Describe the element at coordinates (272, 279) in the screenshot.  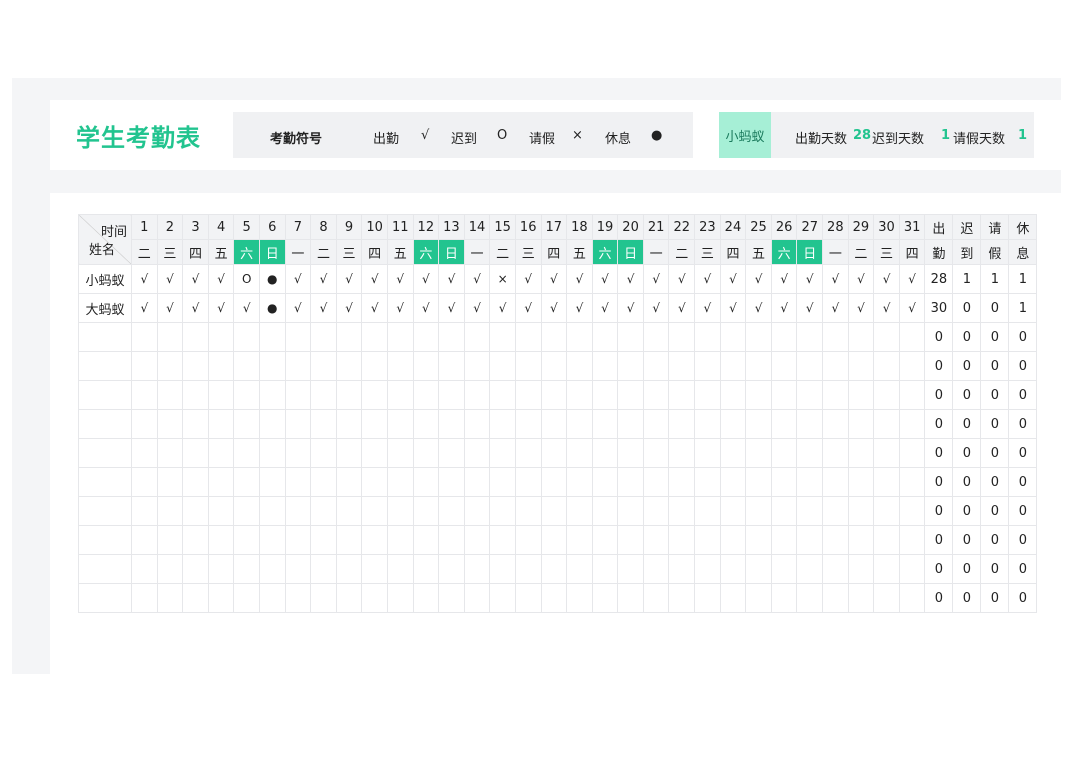
I see `attendance-cell: ●` at that location.